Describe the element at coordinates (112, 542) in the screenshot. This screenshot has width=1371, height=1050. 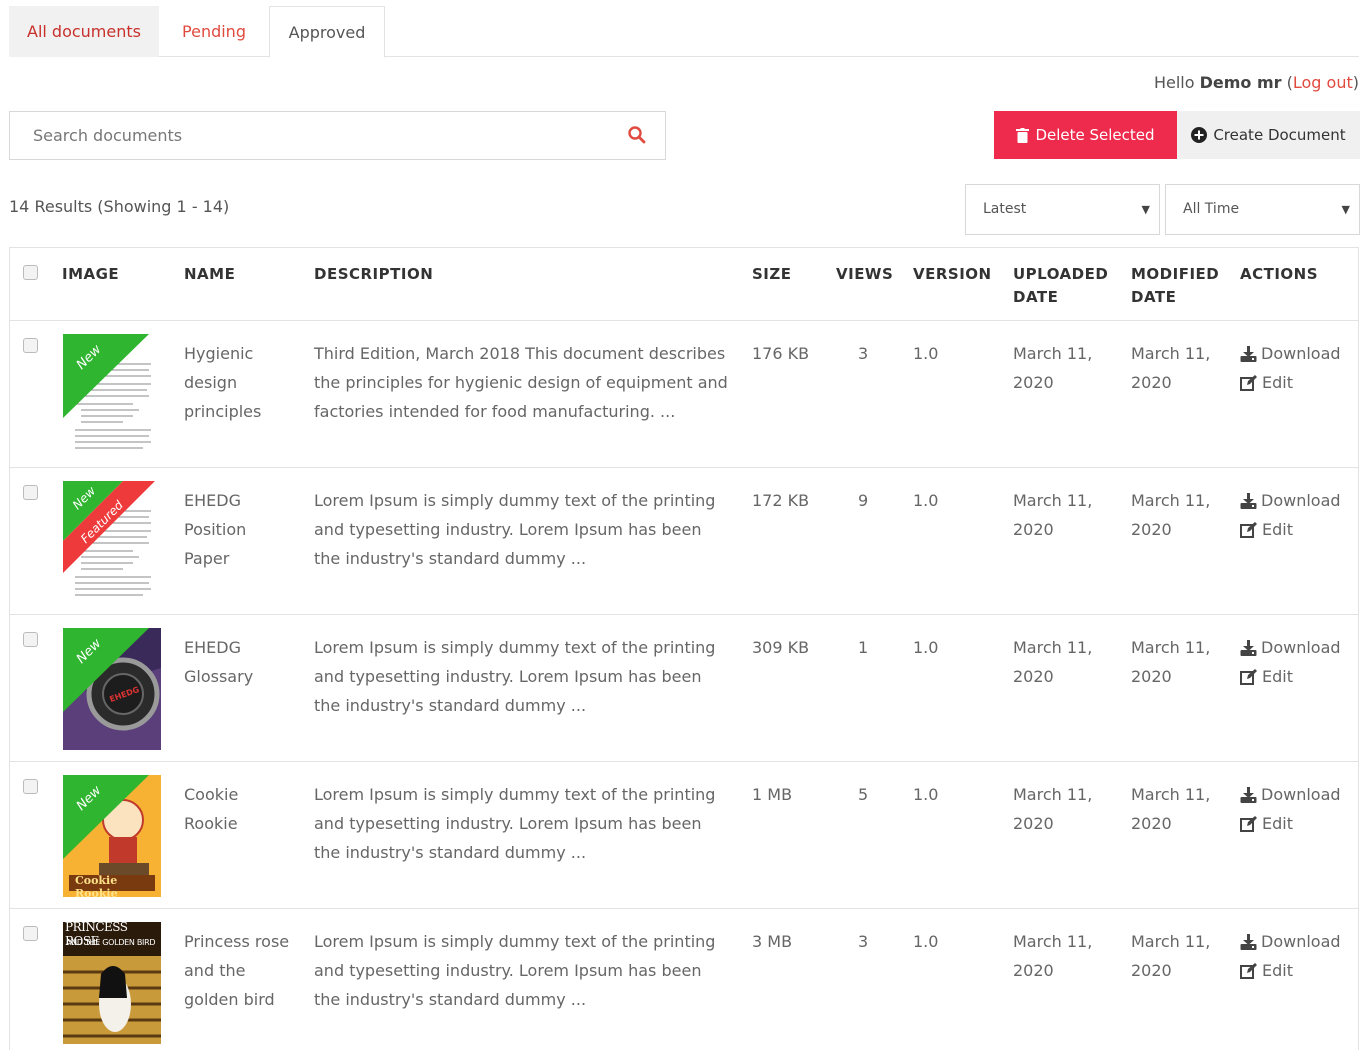
I see `document-thumbnail: New Featured` at that location.